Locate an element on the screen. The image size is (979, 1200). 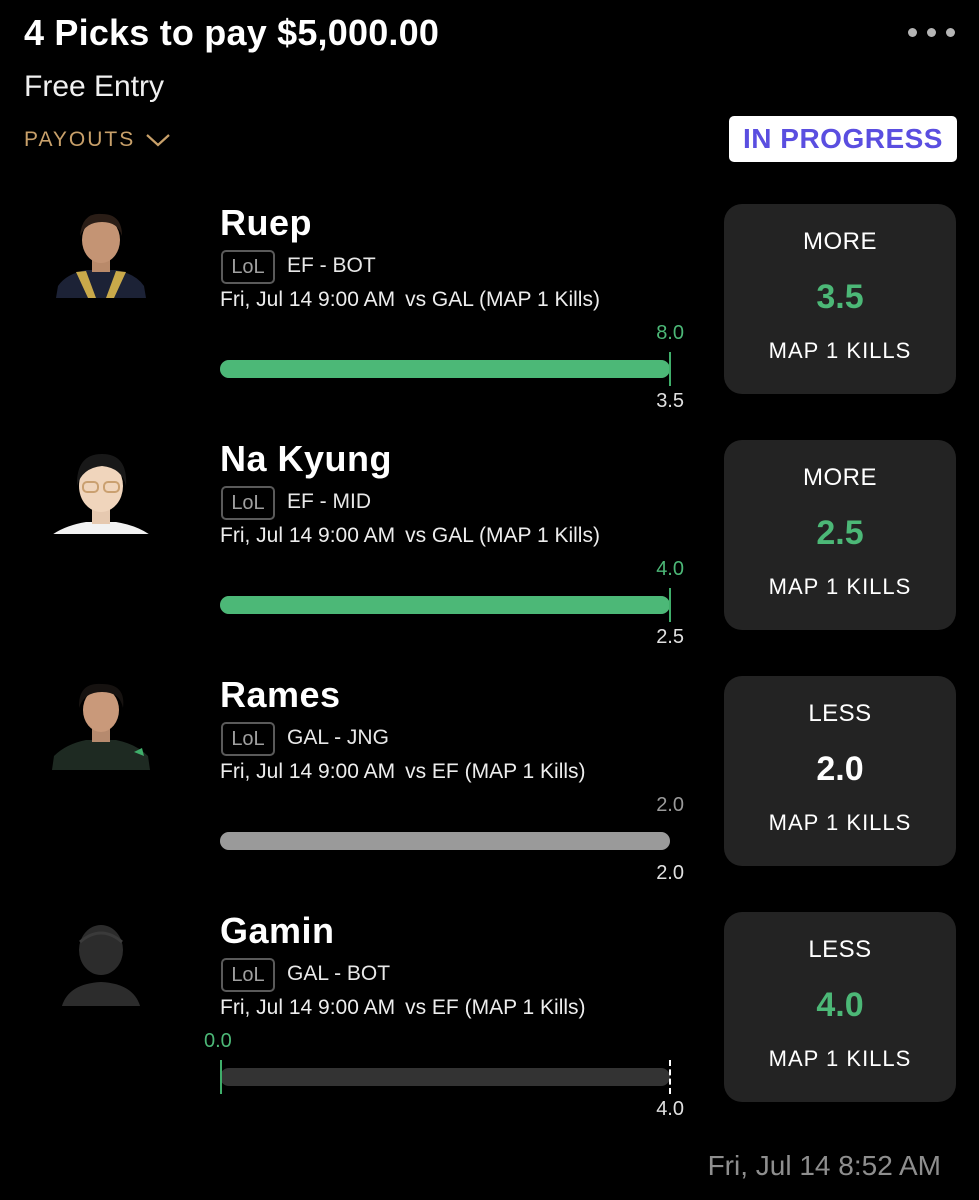
selection-card: MORE 3.5 MAP 1 KILLS is located at coordinates (840, 299).